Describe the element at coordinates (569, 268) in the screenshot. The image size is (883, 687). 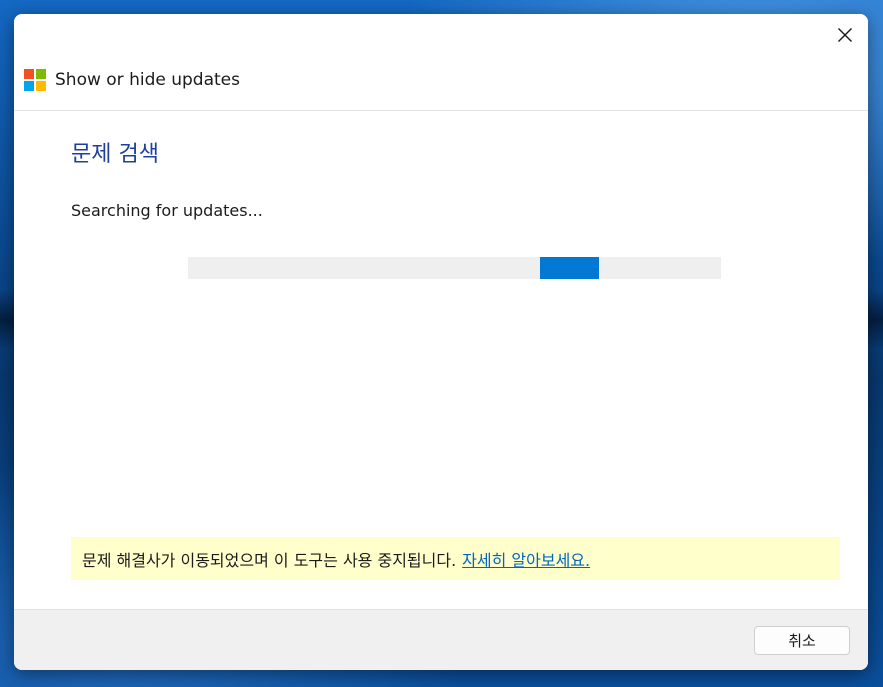
I see `progress-indicator` at that location.